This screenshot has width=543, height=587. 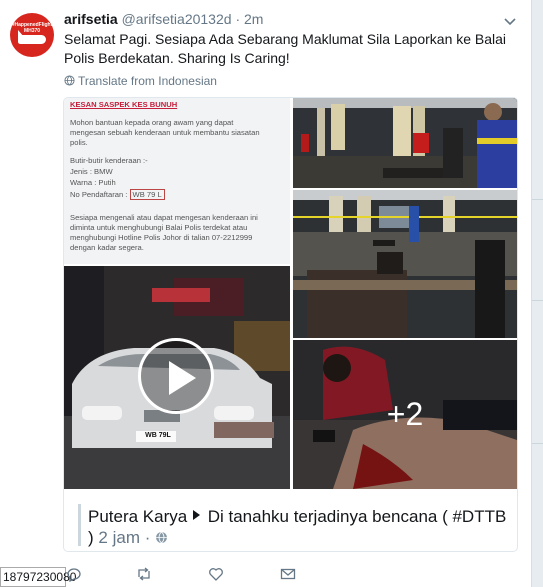 What do you see at coordinates (253, 19) in the screenshot?
I see `tweet-timestamp: 2m` at bounding box center [253, 19].